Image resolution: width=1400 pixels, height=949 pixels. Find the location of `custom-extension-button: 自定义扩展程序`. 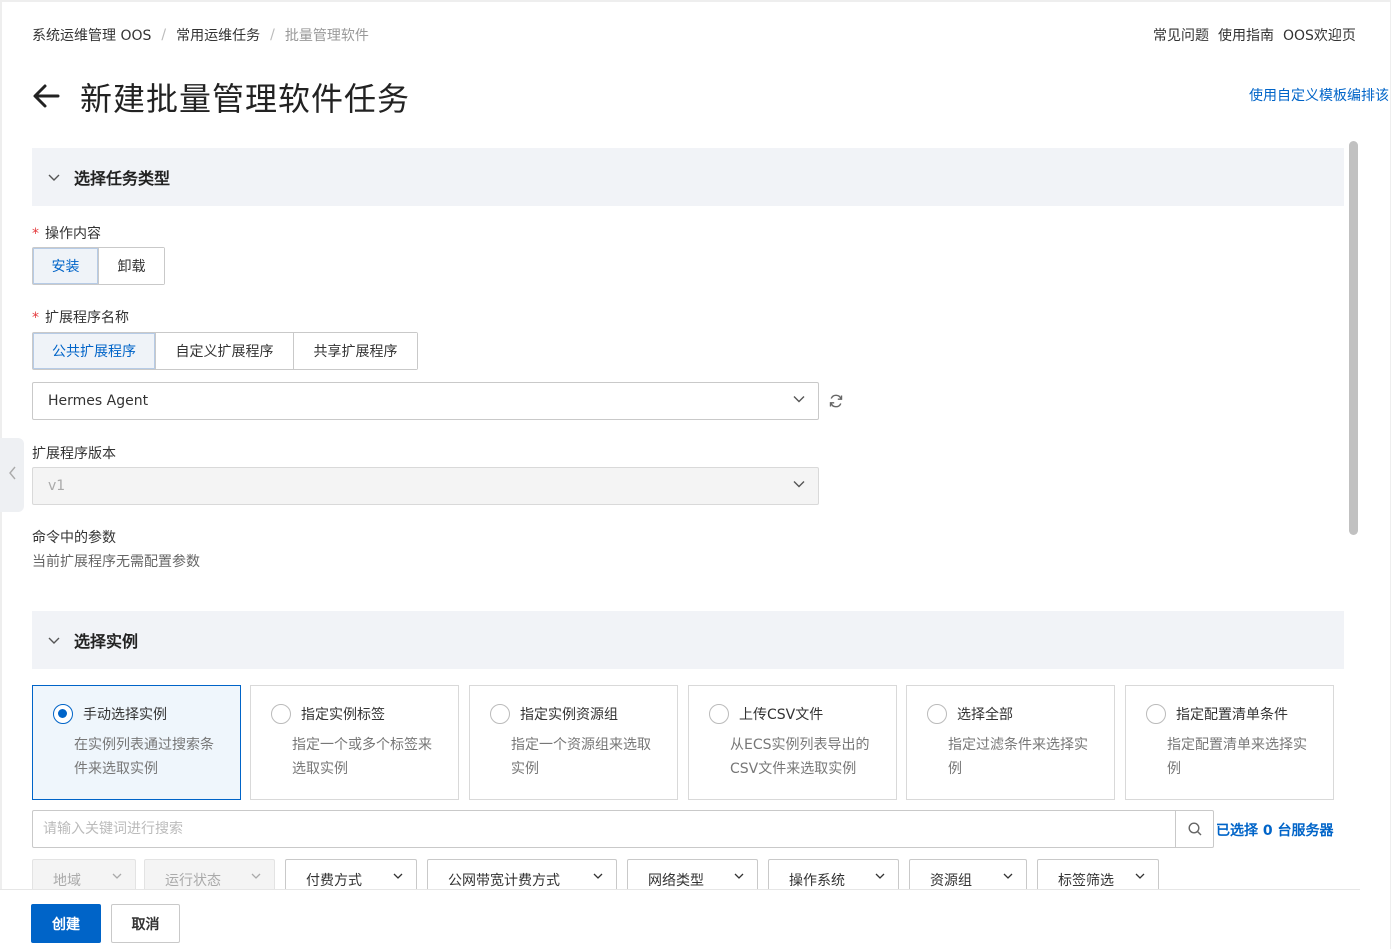

custom-extension-button: 自定义扩展程序 is located at coordinates (225, 351).